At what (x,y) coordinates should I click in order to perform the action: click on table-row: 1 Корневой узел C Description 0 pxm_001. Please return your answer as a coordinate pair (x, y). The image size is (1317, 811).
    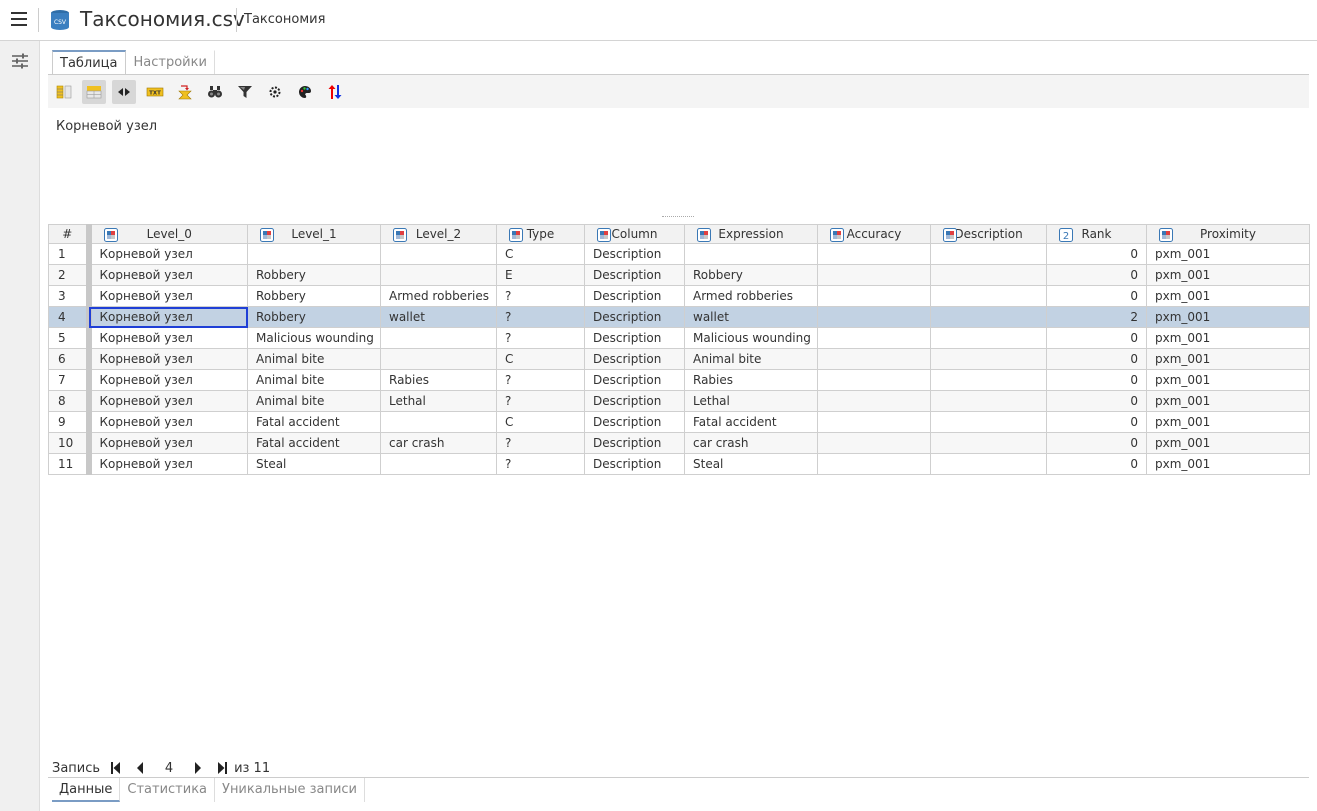
    Looking at the image, I should click on (679, 254).